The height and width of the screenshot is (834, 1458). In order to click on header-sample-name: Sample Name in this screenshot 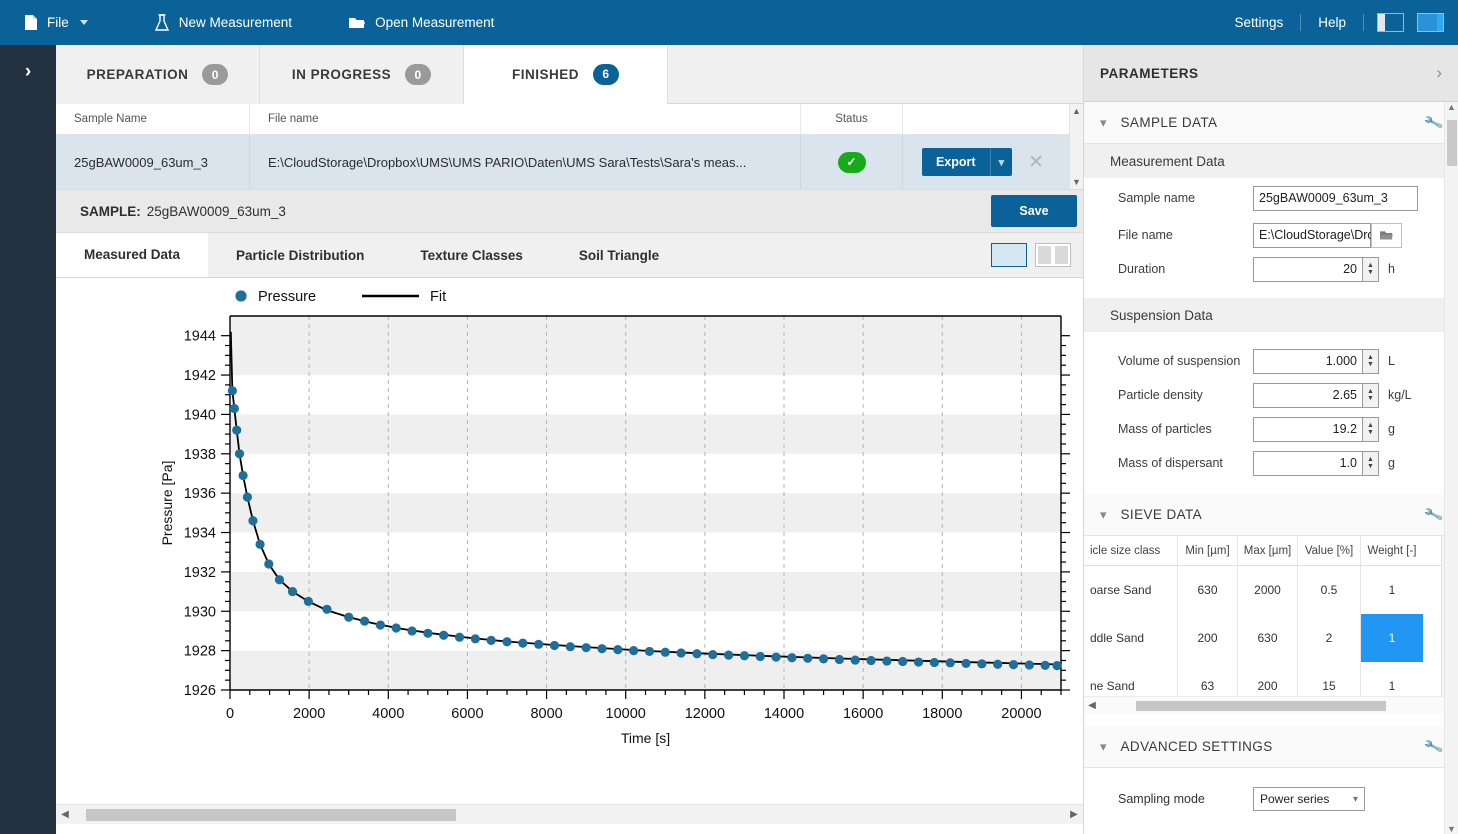, I will do `click(153, 119)`.